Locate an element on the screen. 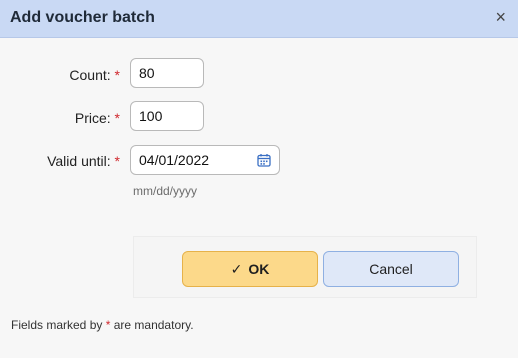  dialog-titlebar: Add voucher batch × is located at coordinates (259, 19).